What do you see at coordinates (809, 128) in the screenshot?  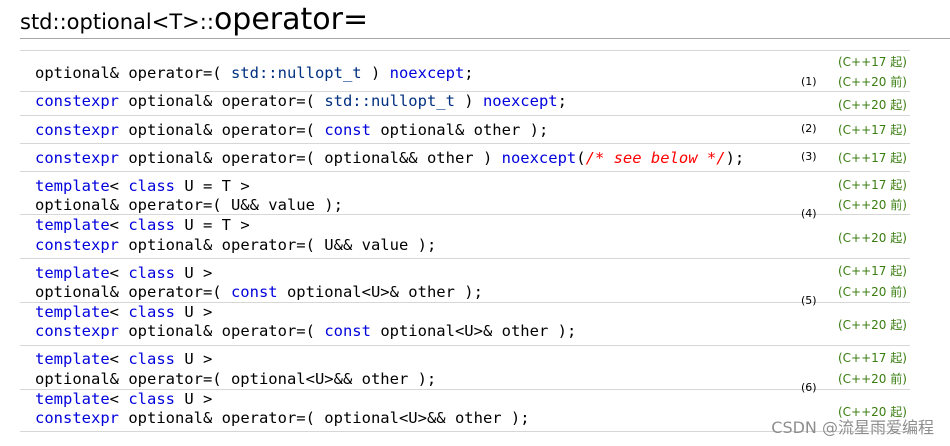 I see `overload-number: (2)` at bounding box center [809, 128].